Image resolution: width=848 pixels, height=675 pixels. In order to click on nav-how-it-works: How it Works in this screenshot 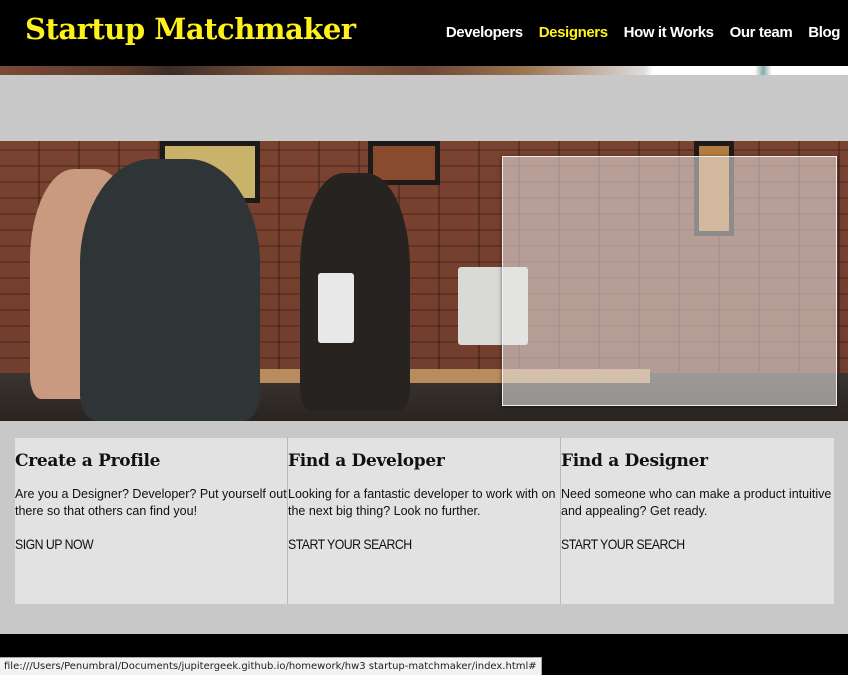, I will do `click(669, 32)`.